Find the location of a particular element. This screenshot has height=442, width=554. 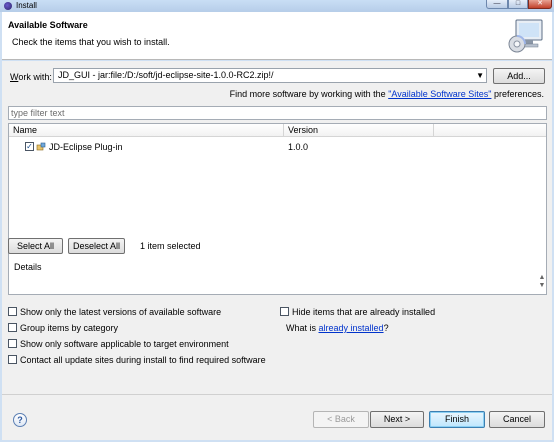

what-is-installed: What is already installed? is located at coordinates (337, 328).